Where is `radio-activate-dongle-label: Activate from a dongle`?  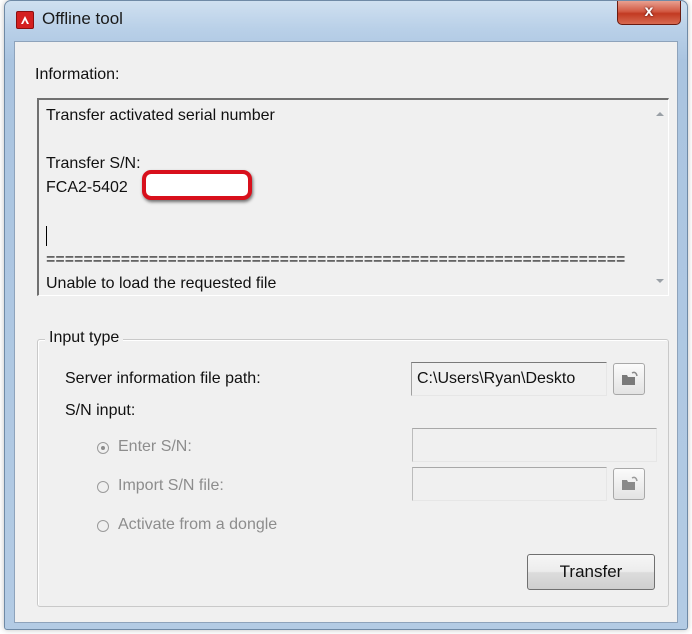
radio-activate-dongle-label: Activate from a dongle is located at coordinates (197, 525).